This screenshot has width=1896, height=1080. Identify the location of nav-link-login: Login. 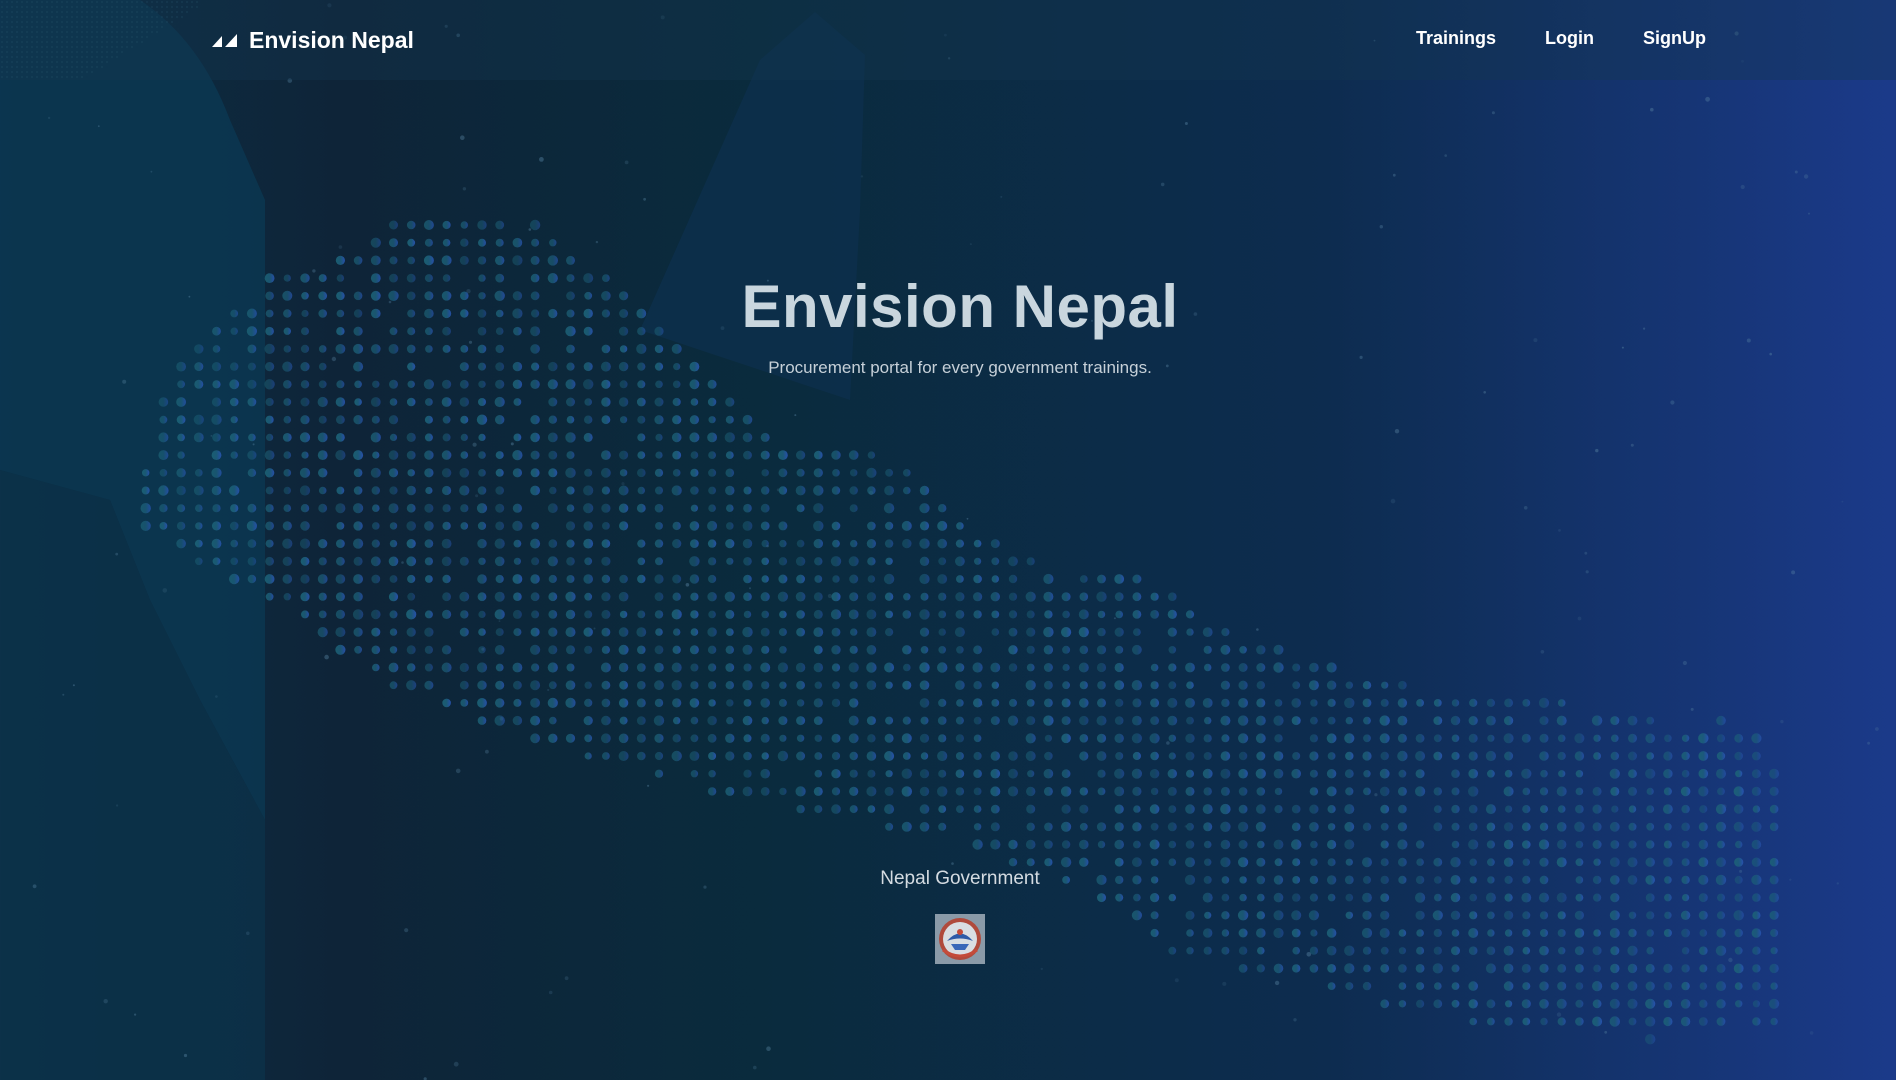
(1569, 38).